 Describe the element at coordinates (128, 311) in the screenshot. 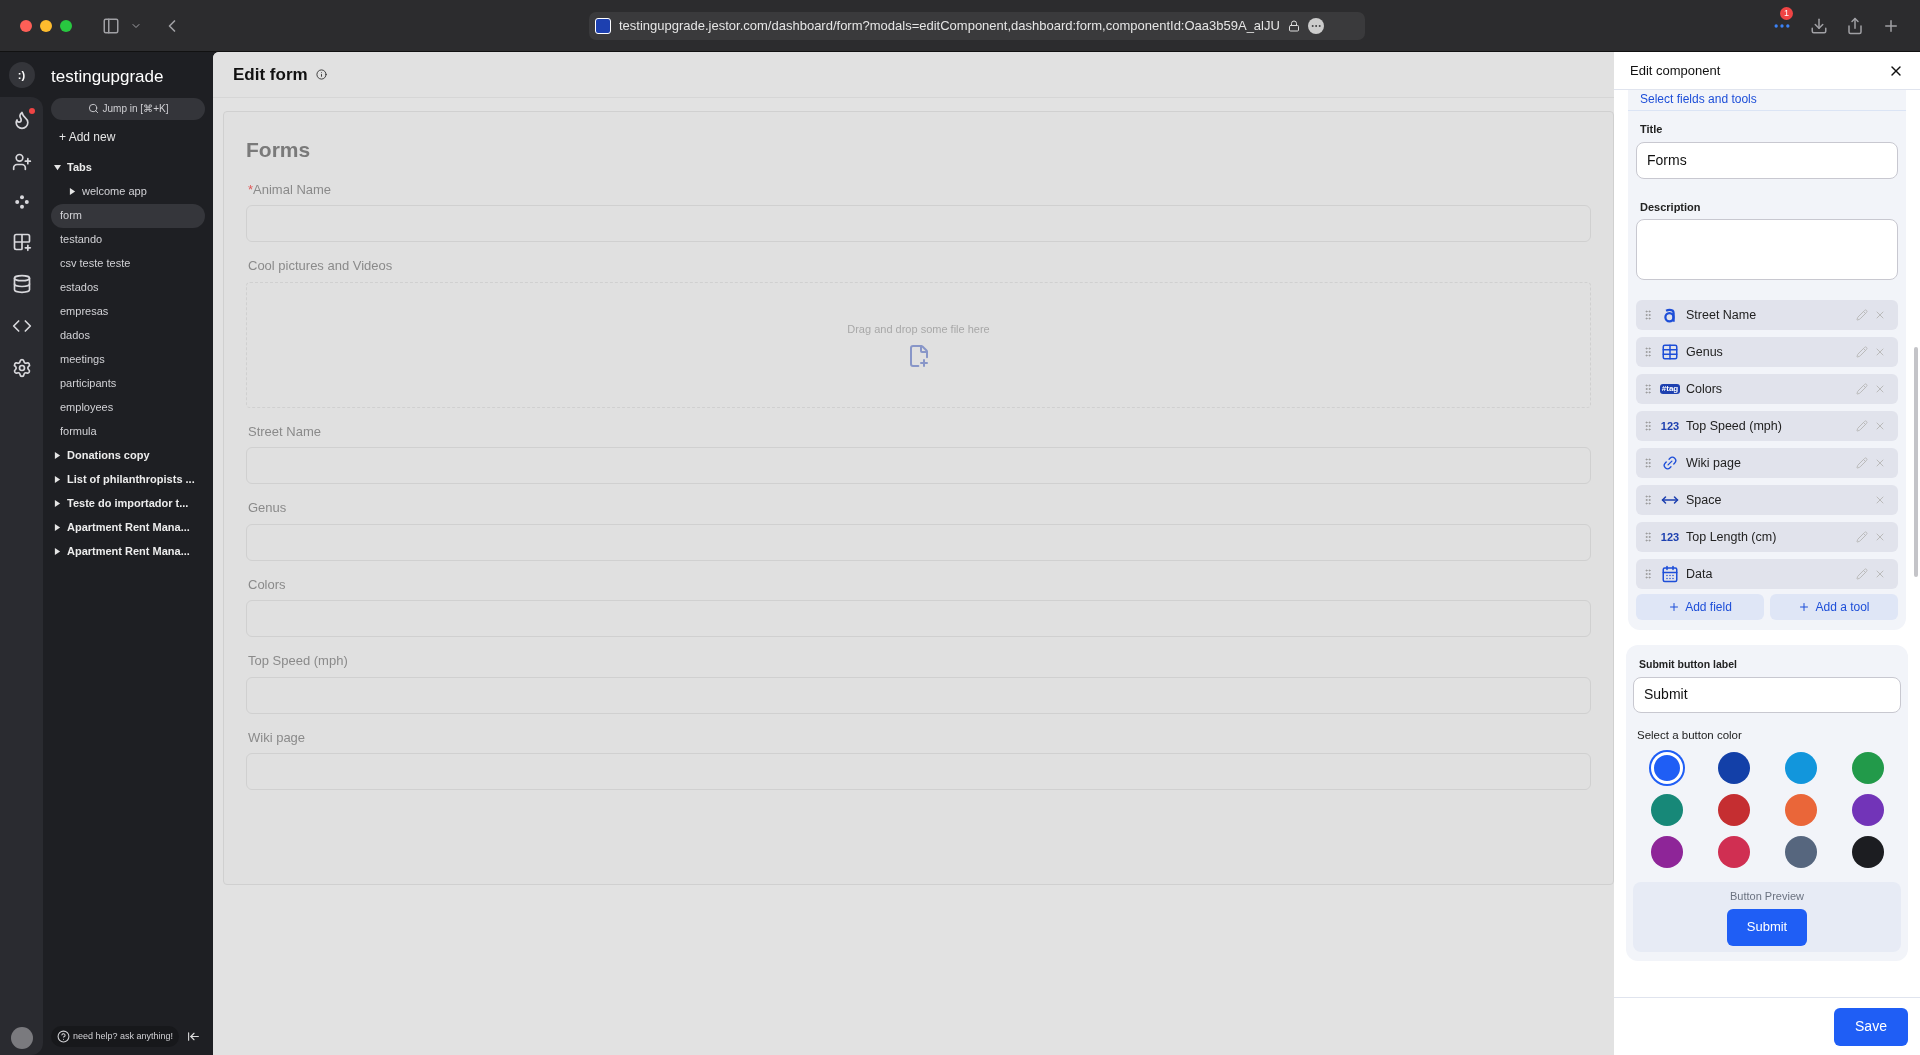

I see `sidebar-item: empresas` at that location.